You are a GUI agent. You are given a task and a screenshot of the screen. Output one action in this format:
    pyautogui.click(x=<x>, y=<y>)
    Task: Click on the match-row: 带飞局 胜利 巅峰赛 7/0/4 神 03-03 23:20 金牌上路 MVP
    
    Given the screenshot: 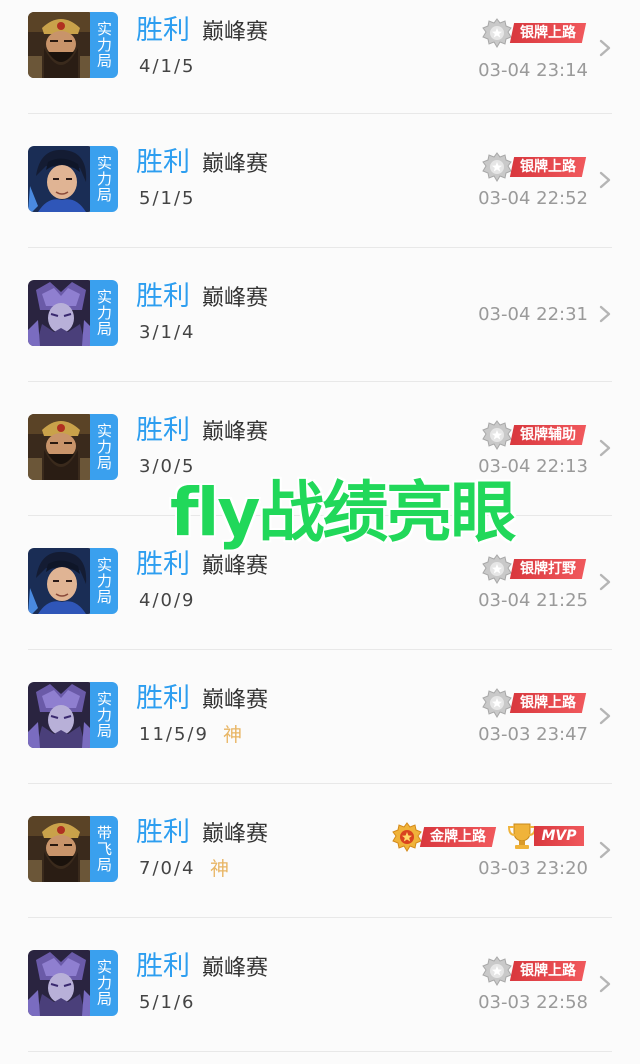 What is the action you would take?
    pyautogui.click(x=320, y=851)
    